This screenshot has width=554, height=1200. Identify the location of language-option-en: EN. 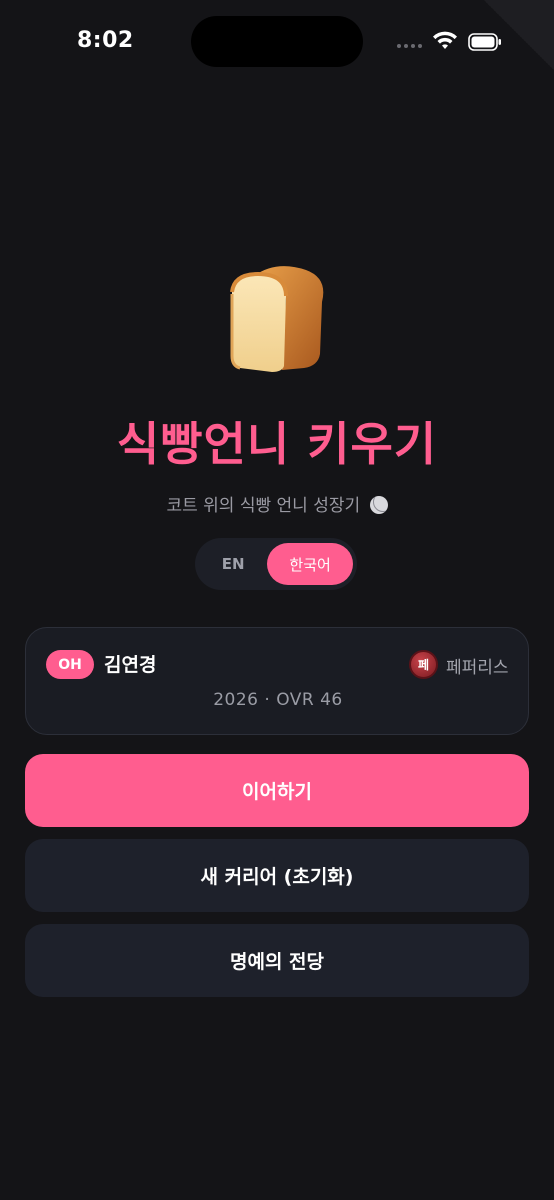
(233, 564).